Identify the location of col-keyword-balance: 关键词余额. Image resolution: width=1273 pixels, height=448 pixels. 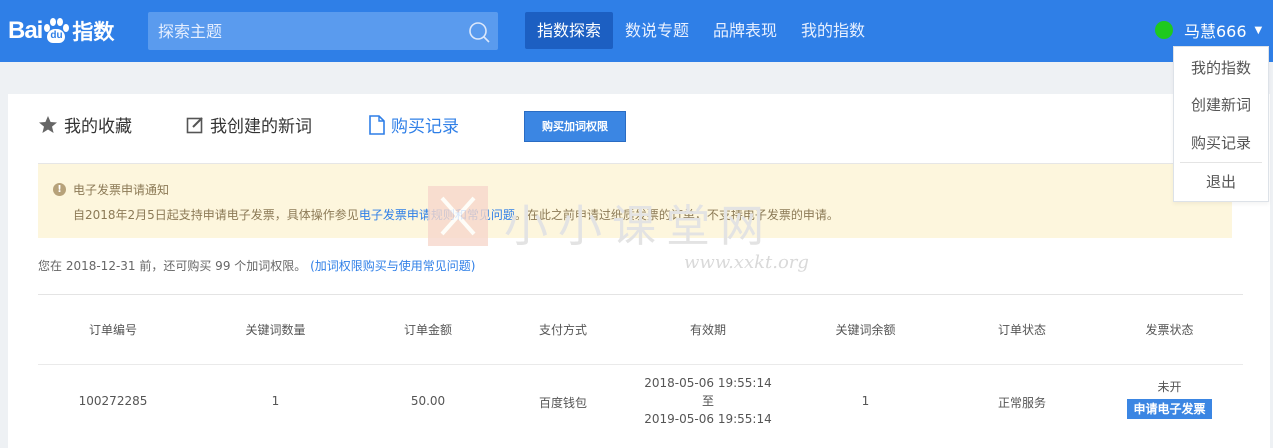
(865, 330).